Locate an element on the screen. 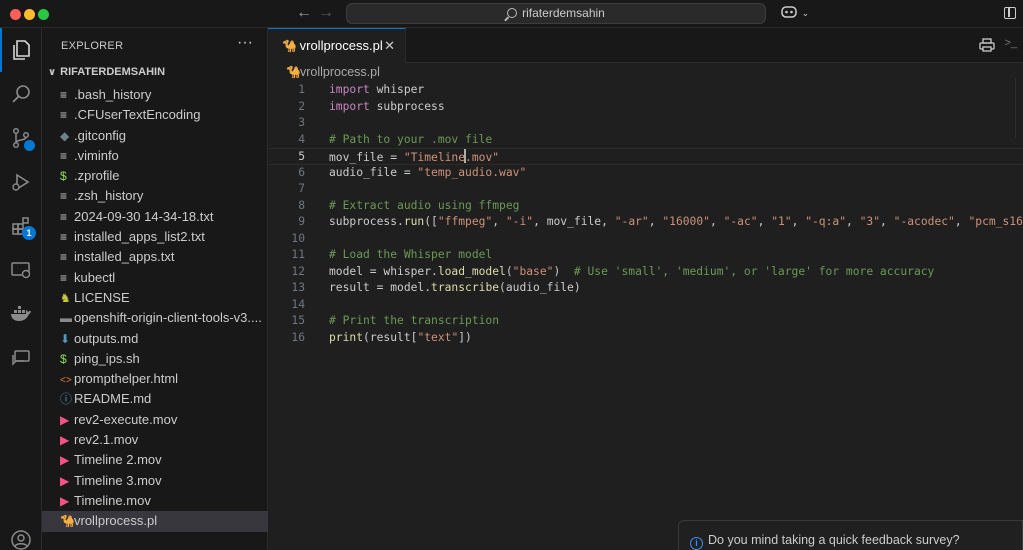  file-item: ≡ 2024-09-30 14-34-18.txt is located at coordinates (155, 217).